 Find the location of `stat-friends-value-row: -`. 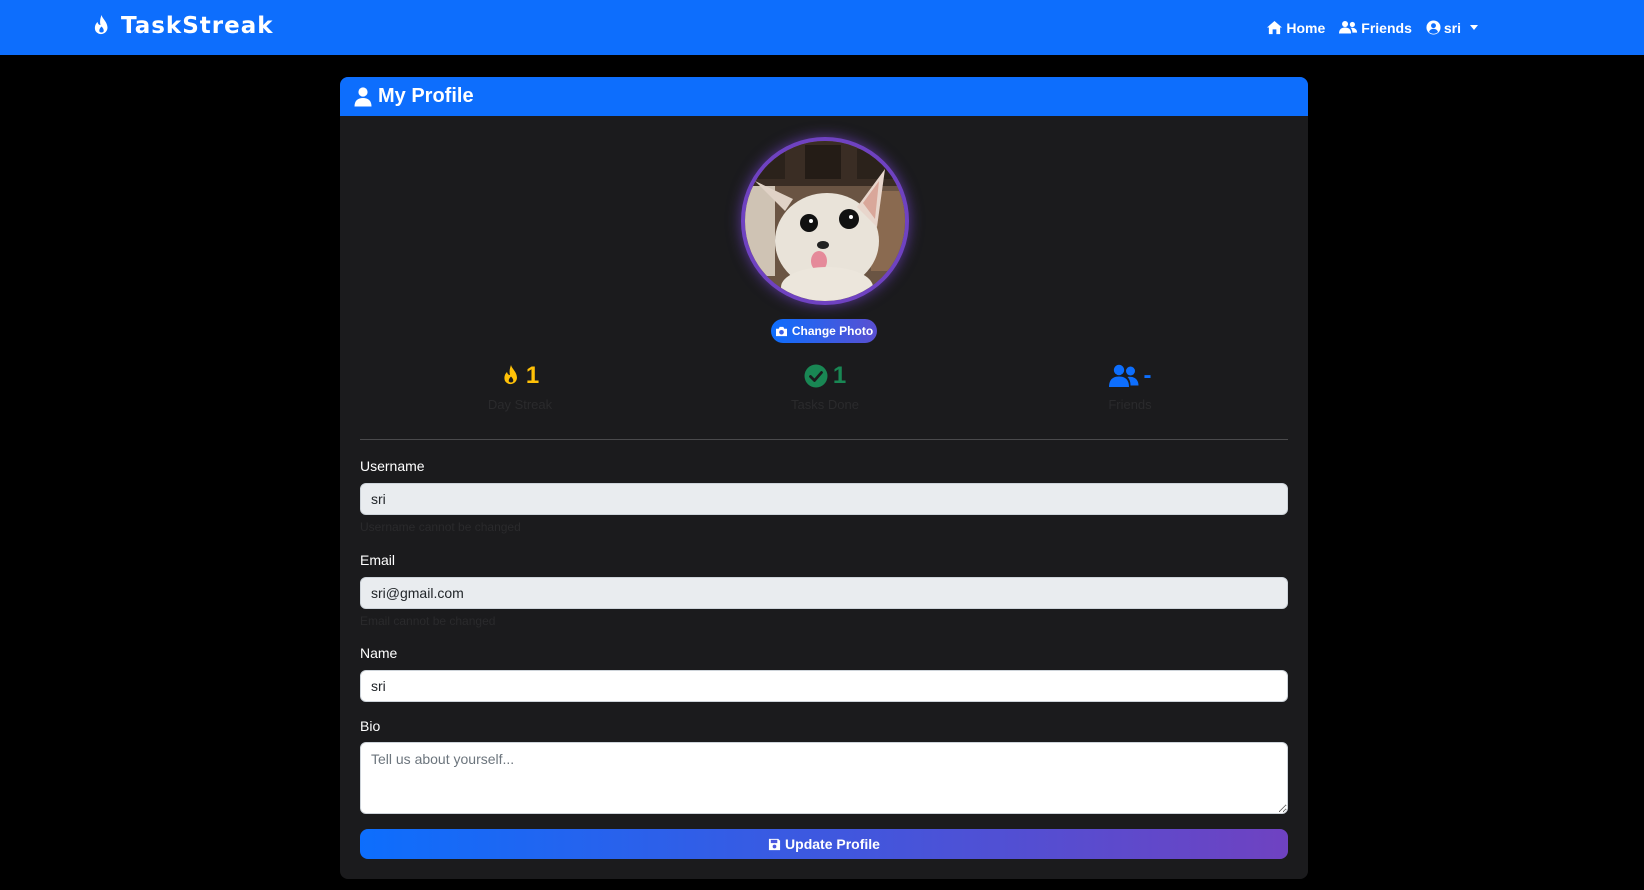

stat-friends-value-row: - is located at coordinates (1130, 376).